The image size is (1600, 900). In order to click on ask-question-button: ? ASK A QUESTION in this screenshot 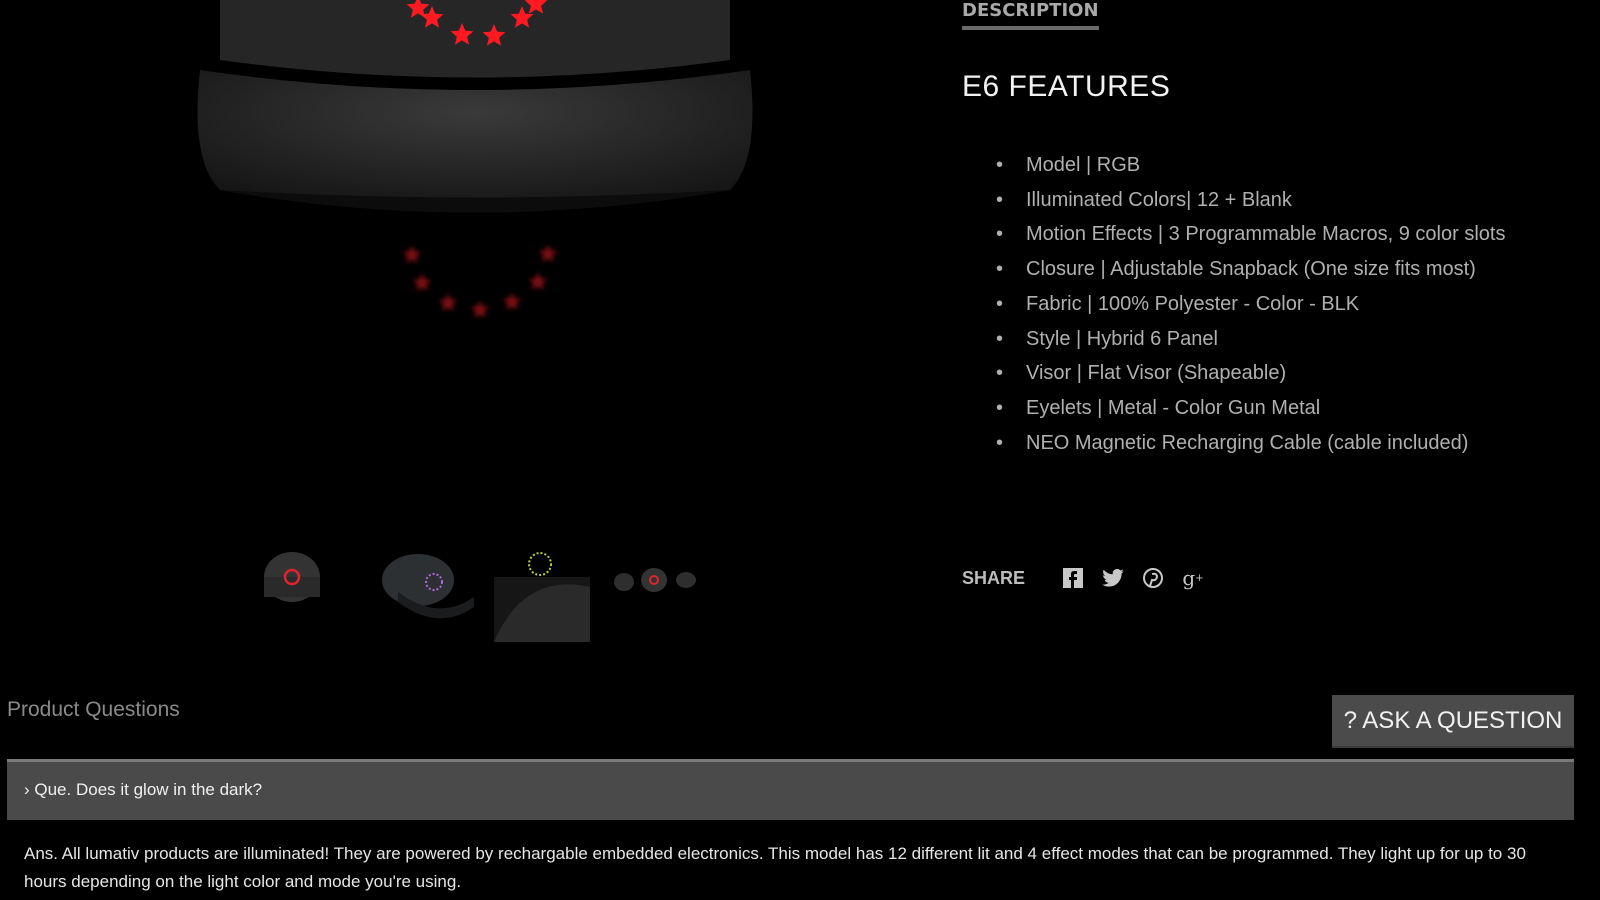, I will do `click(1453, 721)`.